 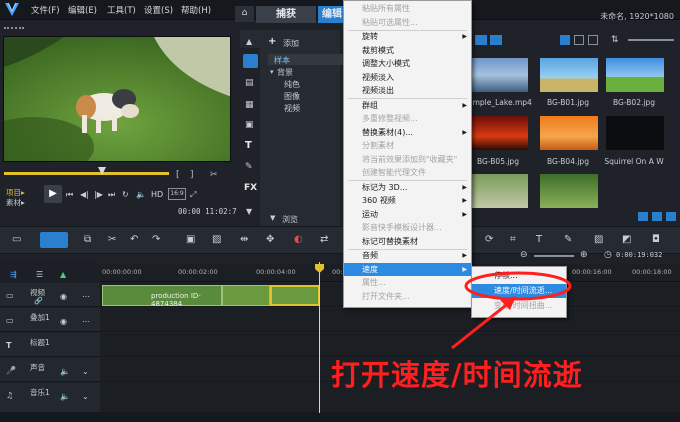 What do you see at coordinates (481, 325) in the screenshot?
I see `annotation-arrow` at bounding box center [481, 325].